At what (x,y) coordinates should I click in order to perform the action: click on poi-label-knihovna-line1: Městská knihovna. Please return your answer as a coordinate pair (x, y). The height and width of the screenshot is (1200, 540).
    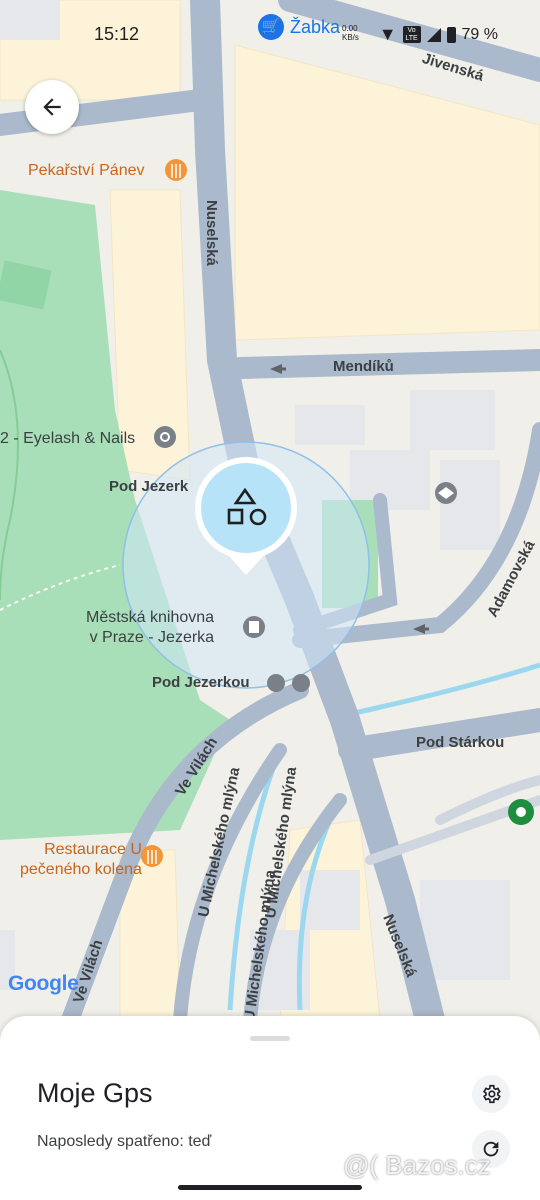
    Looking at the image, I should click on (150, 617).